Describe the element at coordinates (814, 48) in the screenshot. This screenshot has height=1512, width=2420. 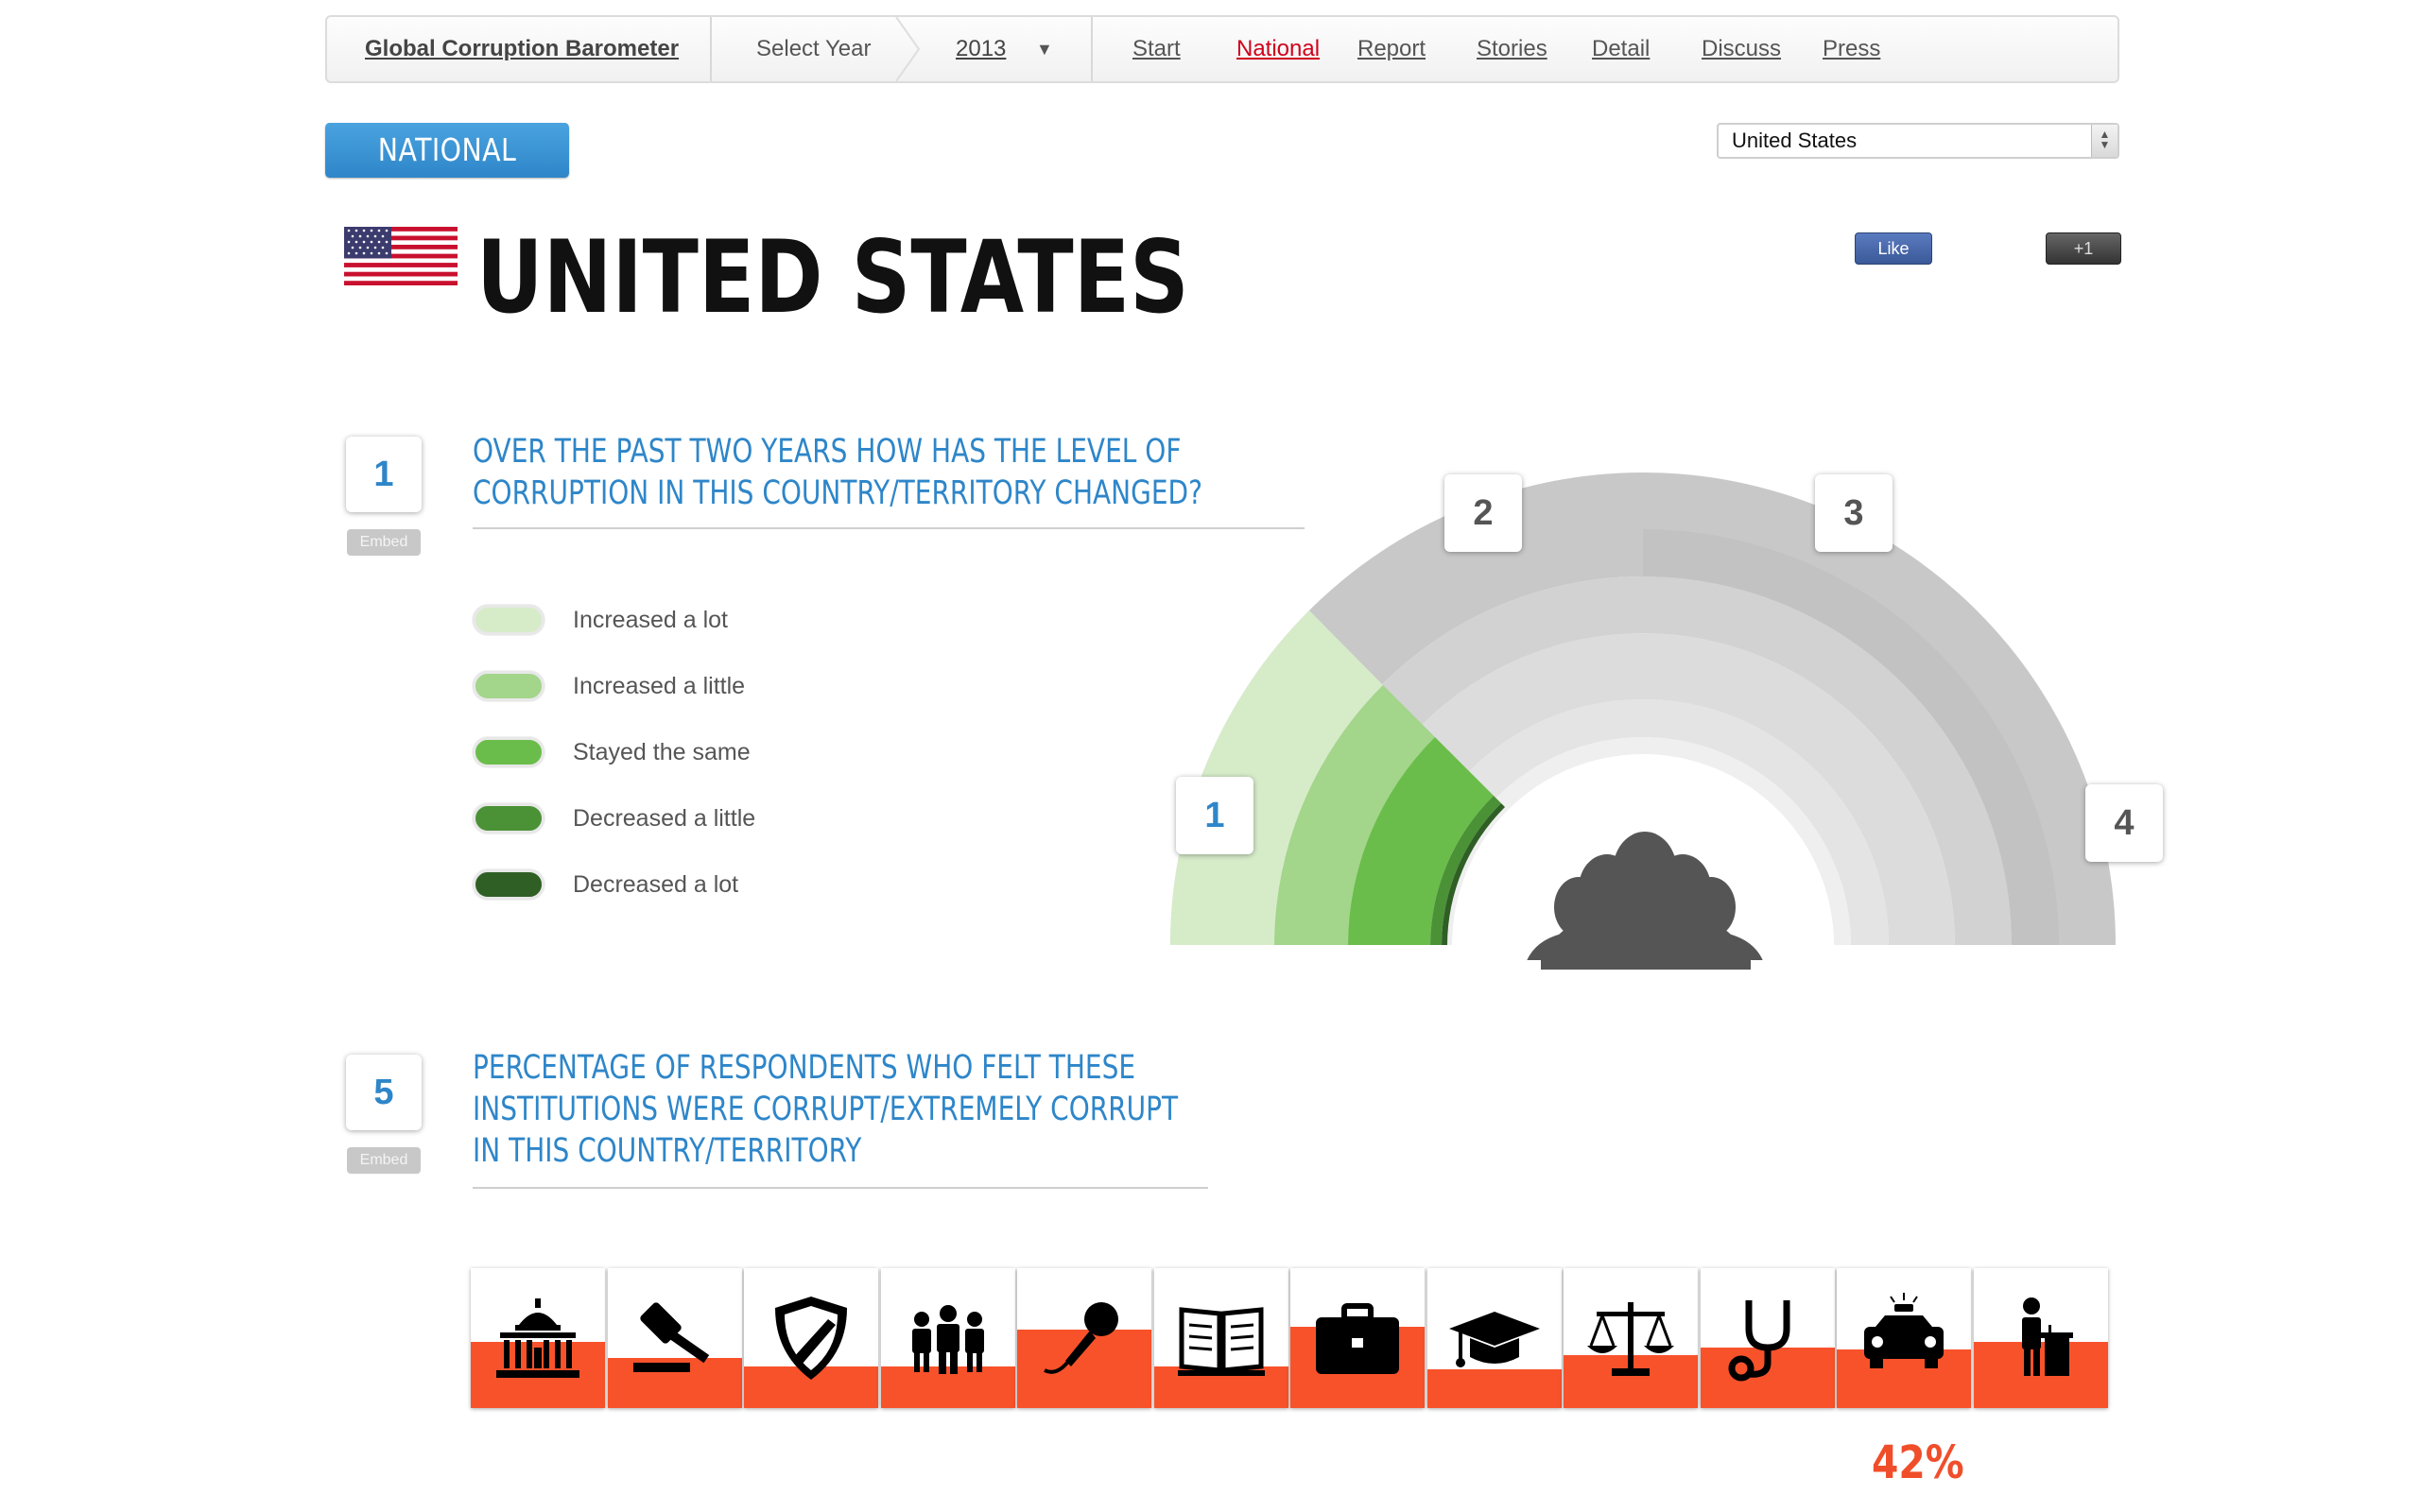
I see `select-year-label: Select Year` at that location.